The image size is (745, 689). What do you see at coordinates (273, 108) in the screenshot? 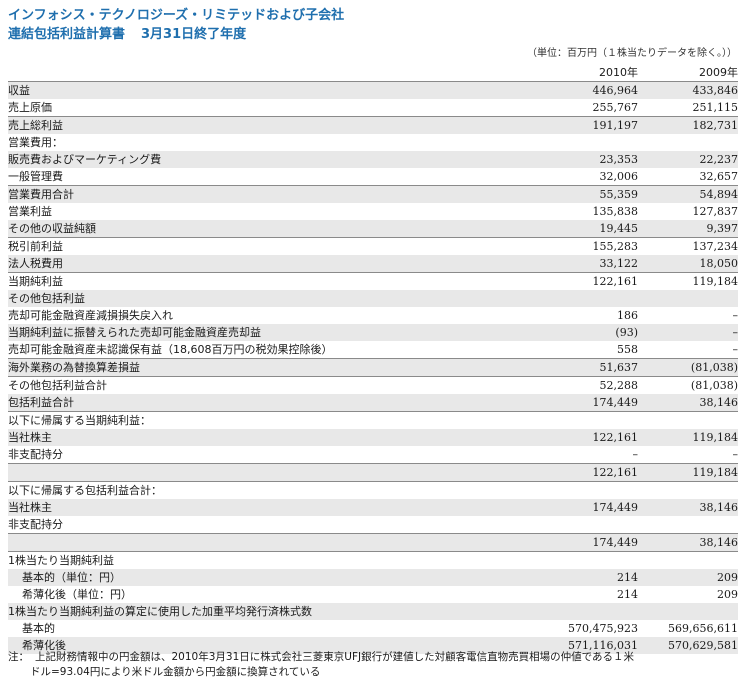
I see `row-label: 売上原価` at bounding box center [273, 108].